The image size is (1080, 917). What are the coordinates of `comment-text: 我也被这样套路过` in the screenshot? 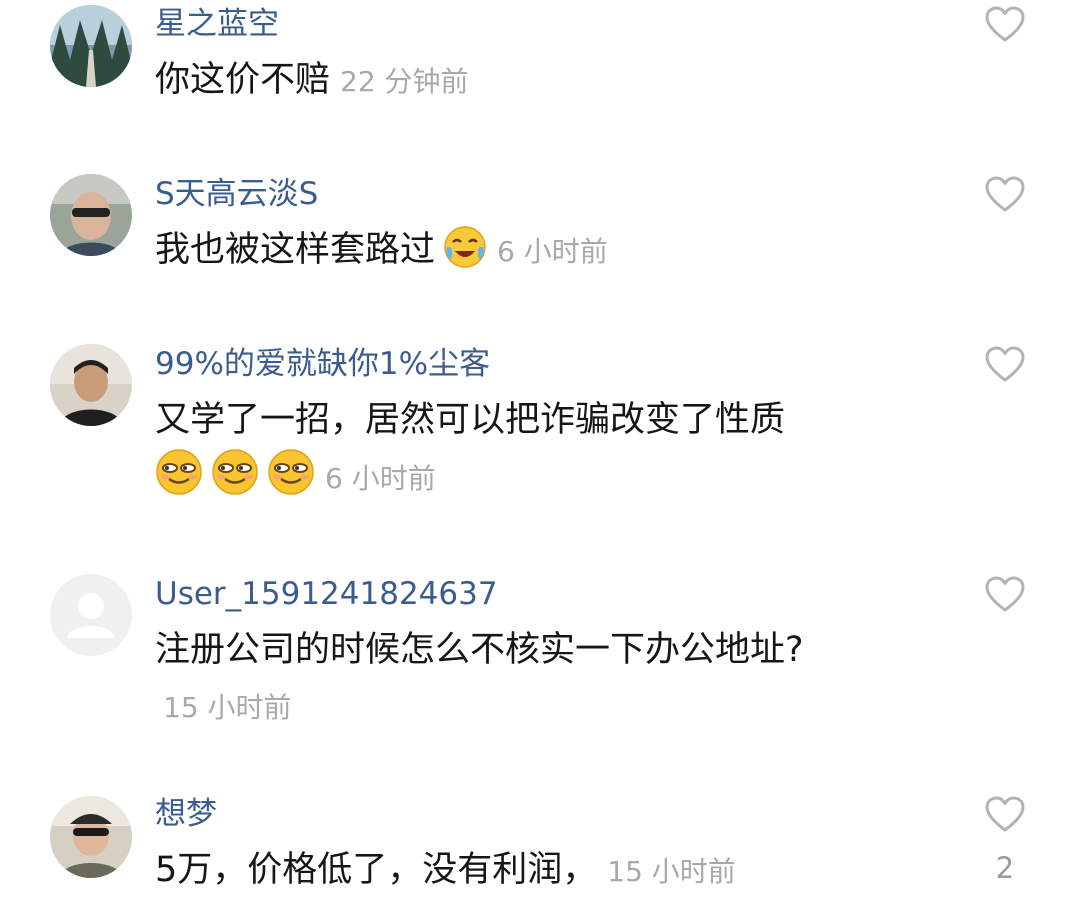 It's located at (295, 250).